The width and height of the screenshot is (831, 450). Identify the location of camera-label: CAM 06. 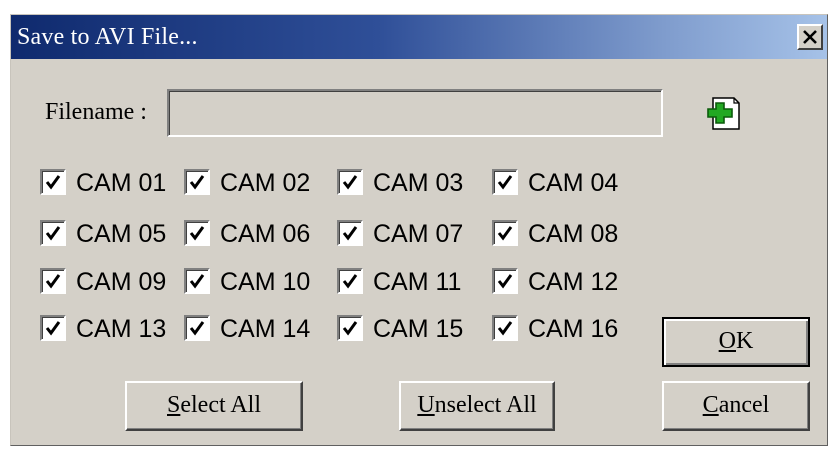
(265, 234).